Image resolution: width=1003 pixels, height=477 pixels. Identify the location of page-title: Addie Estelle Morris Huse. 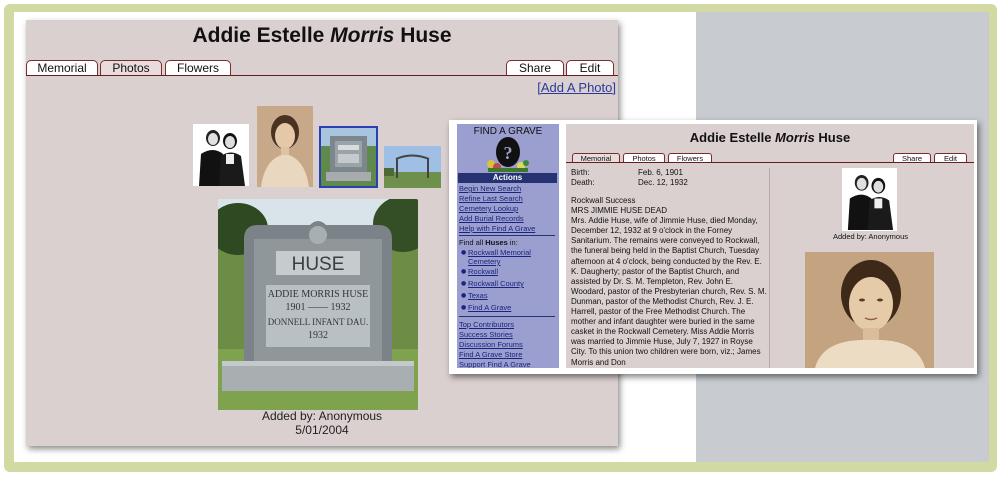
(322, 36).